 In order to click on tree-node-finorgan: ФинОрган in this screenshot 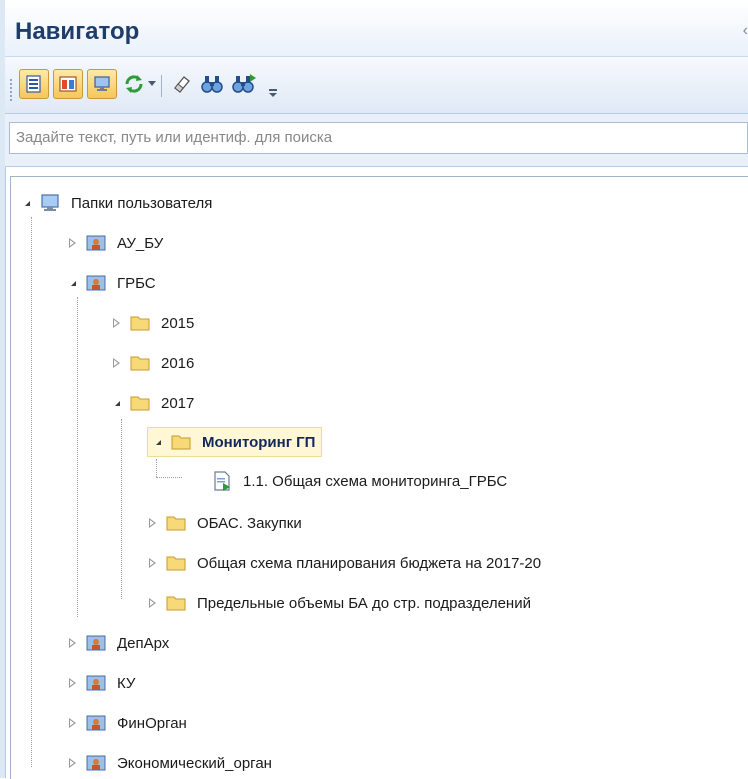, I will do `click(127, 723)`.